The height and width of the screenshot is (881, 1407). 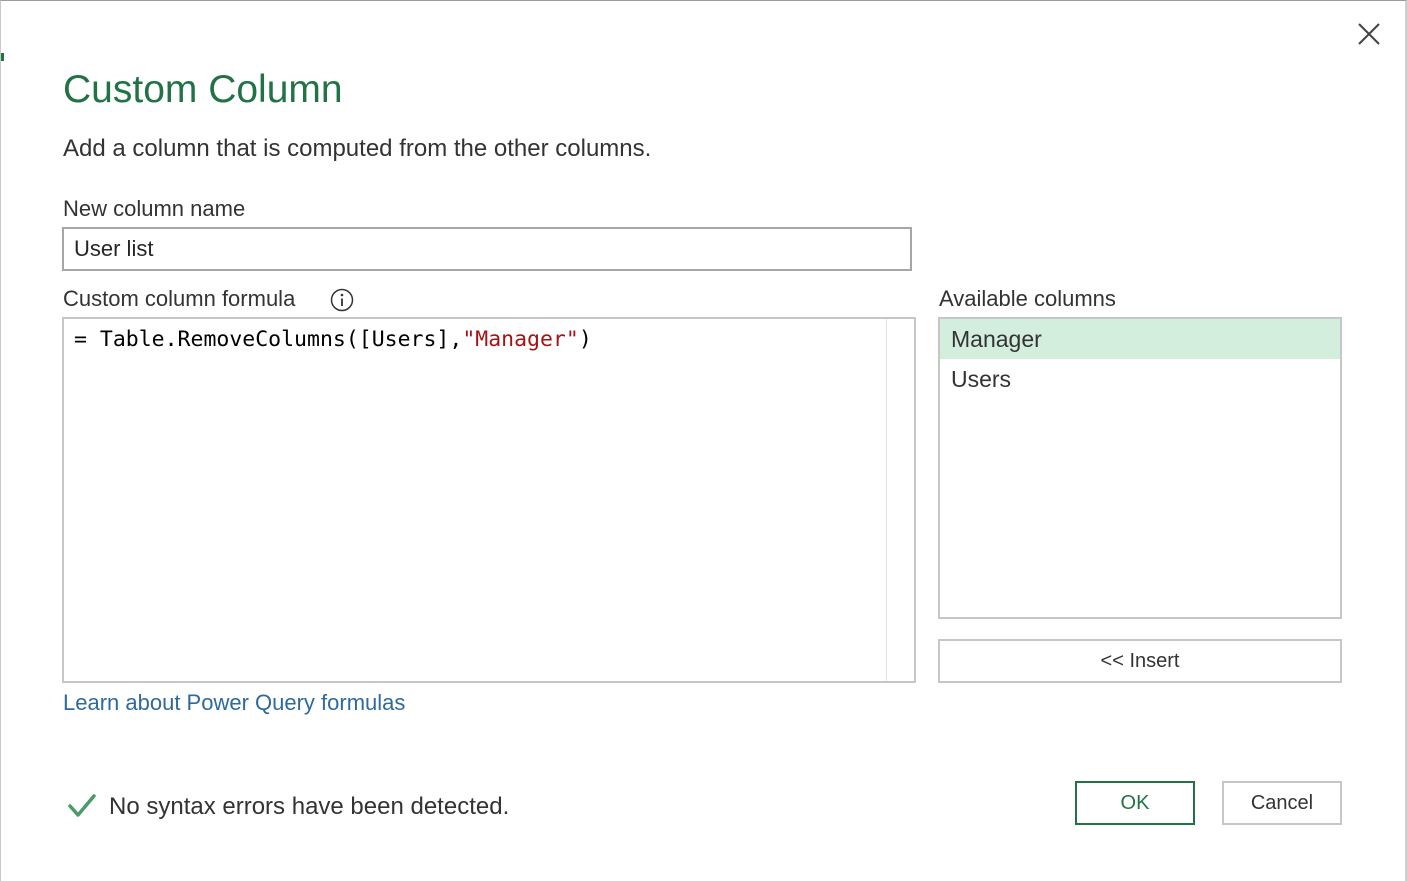 What do you see at coordinates (309, 806) in the screenshot?
I see `syntax-status-text: No syntax errors have been detected.` at bounding box center [309, 806].